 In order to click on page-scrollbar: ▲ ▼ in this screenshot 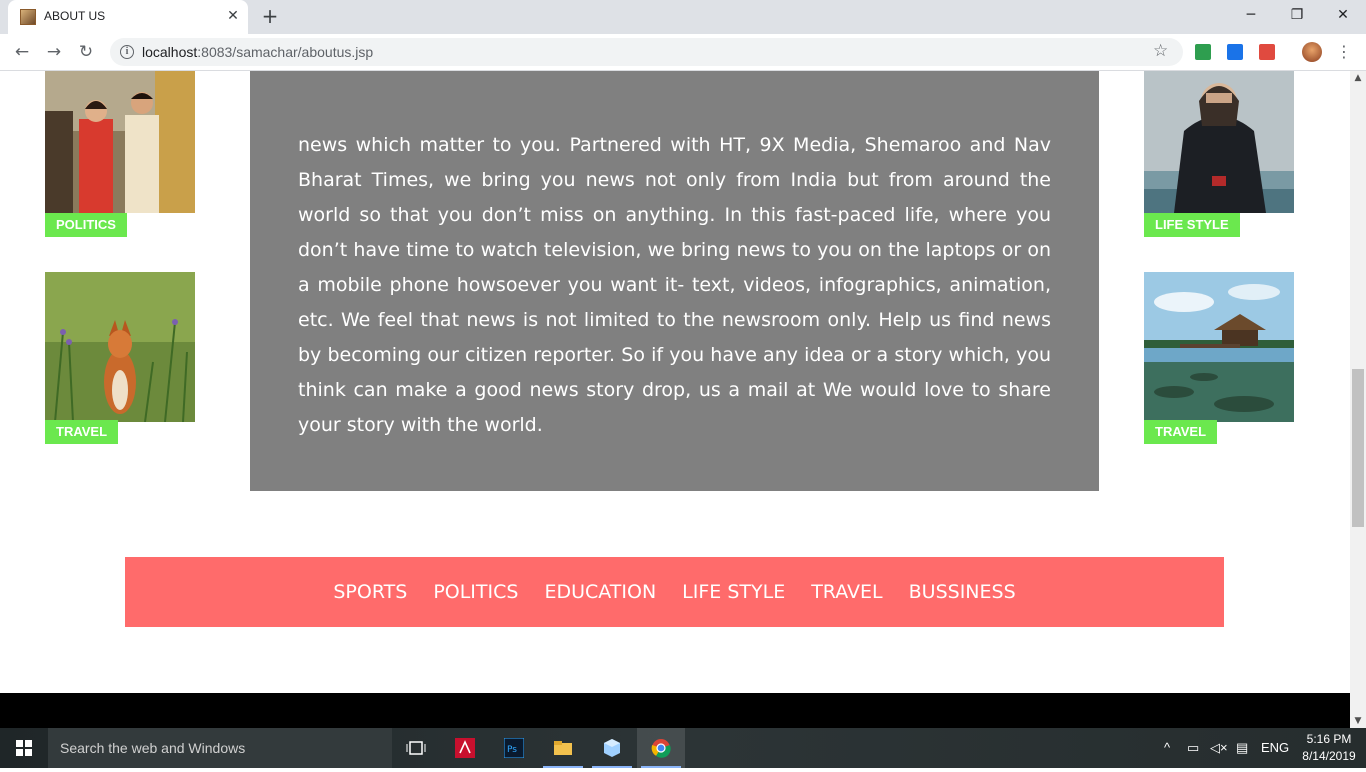, I will do `click(1358, 399)`.